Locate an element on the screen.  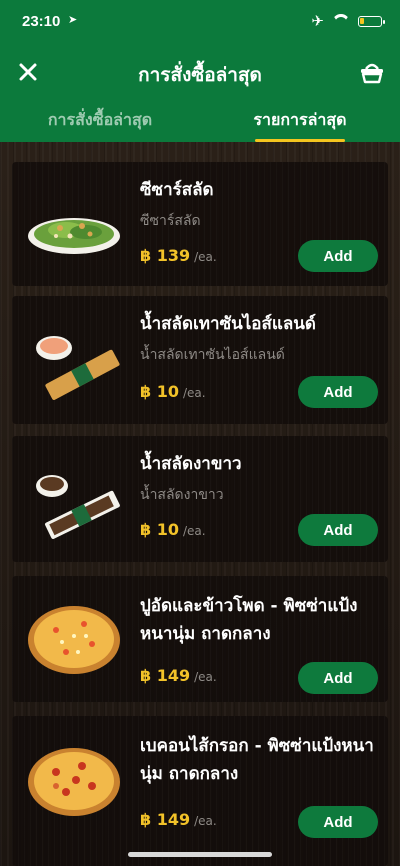
location-arrow-icon: ➤ is located at coordinates (73, 19).